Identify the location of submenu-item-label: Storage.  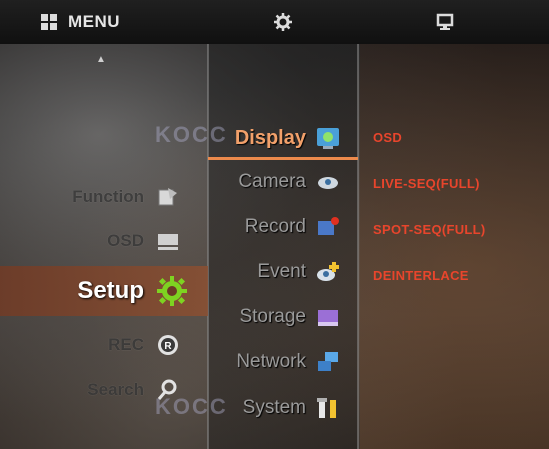
(272, 316).